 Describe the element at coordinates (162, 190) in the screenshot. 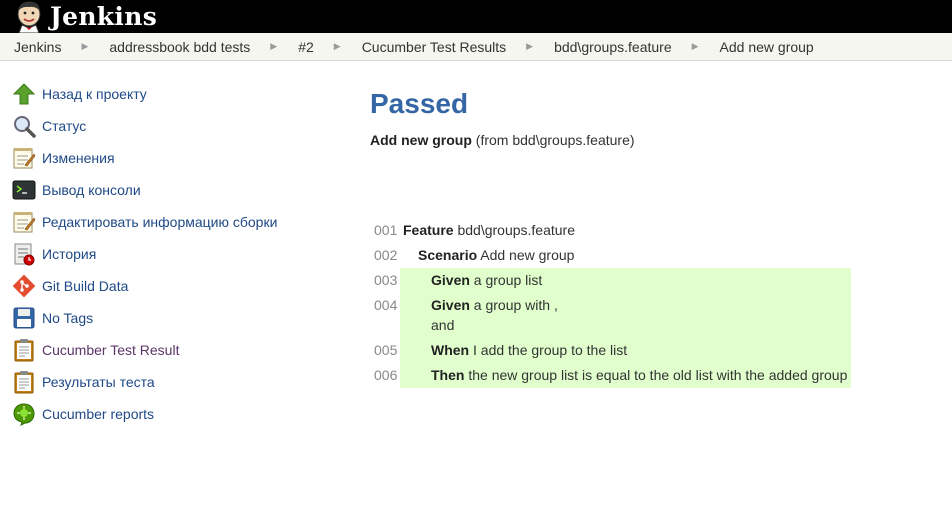

I see `sidebar-item-console-output: Вывод консоли` at that location.